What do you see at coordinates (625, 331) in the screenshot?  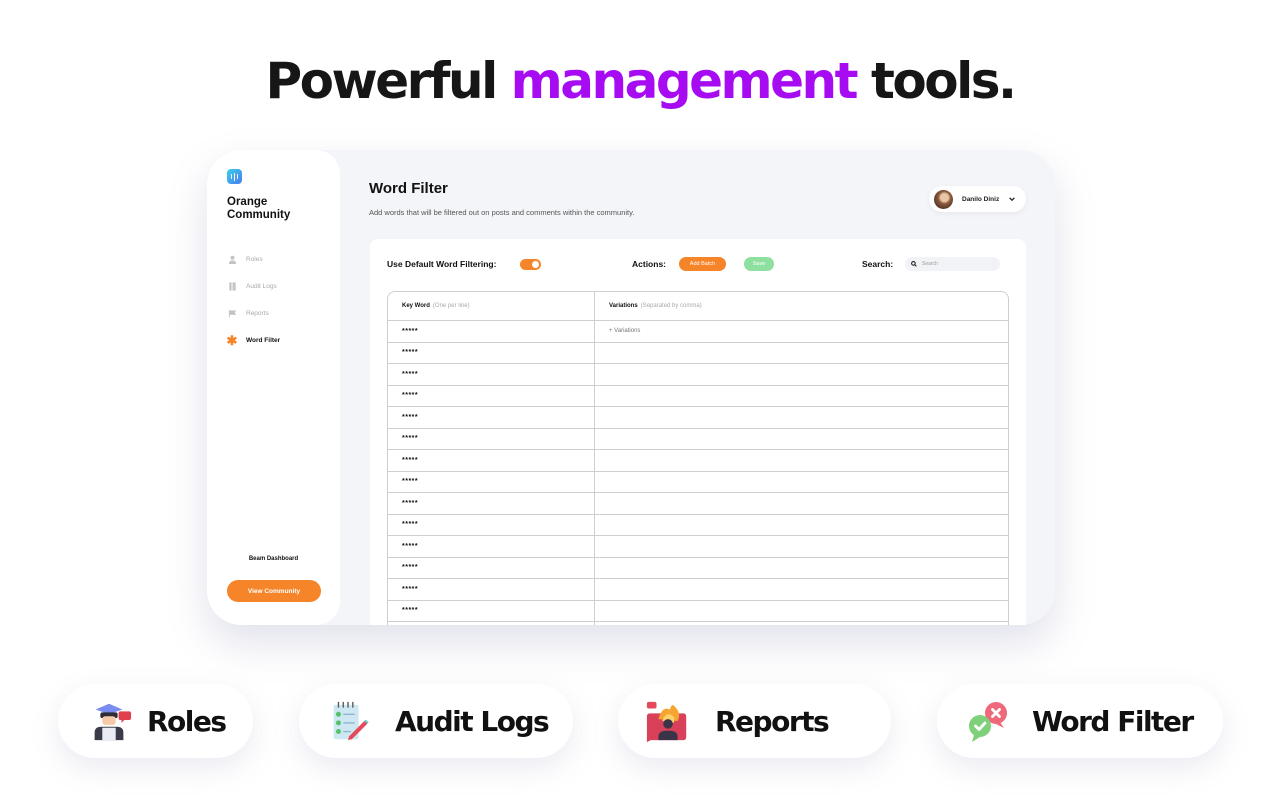 I see `variations-value: + Variations` at bounding box center [625, 331].